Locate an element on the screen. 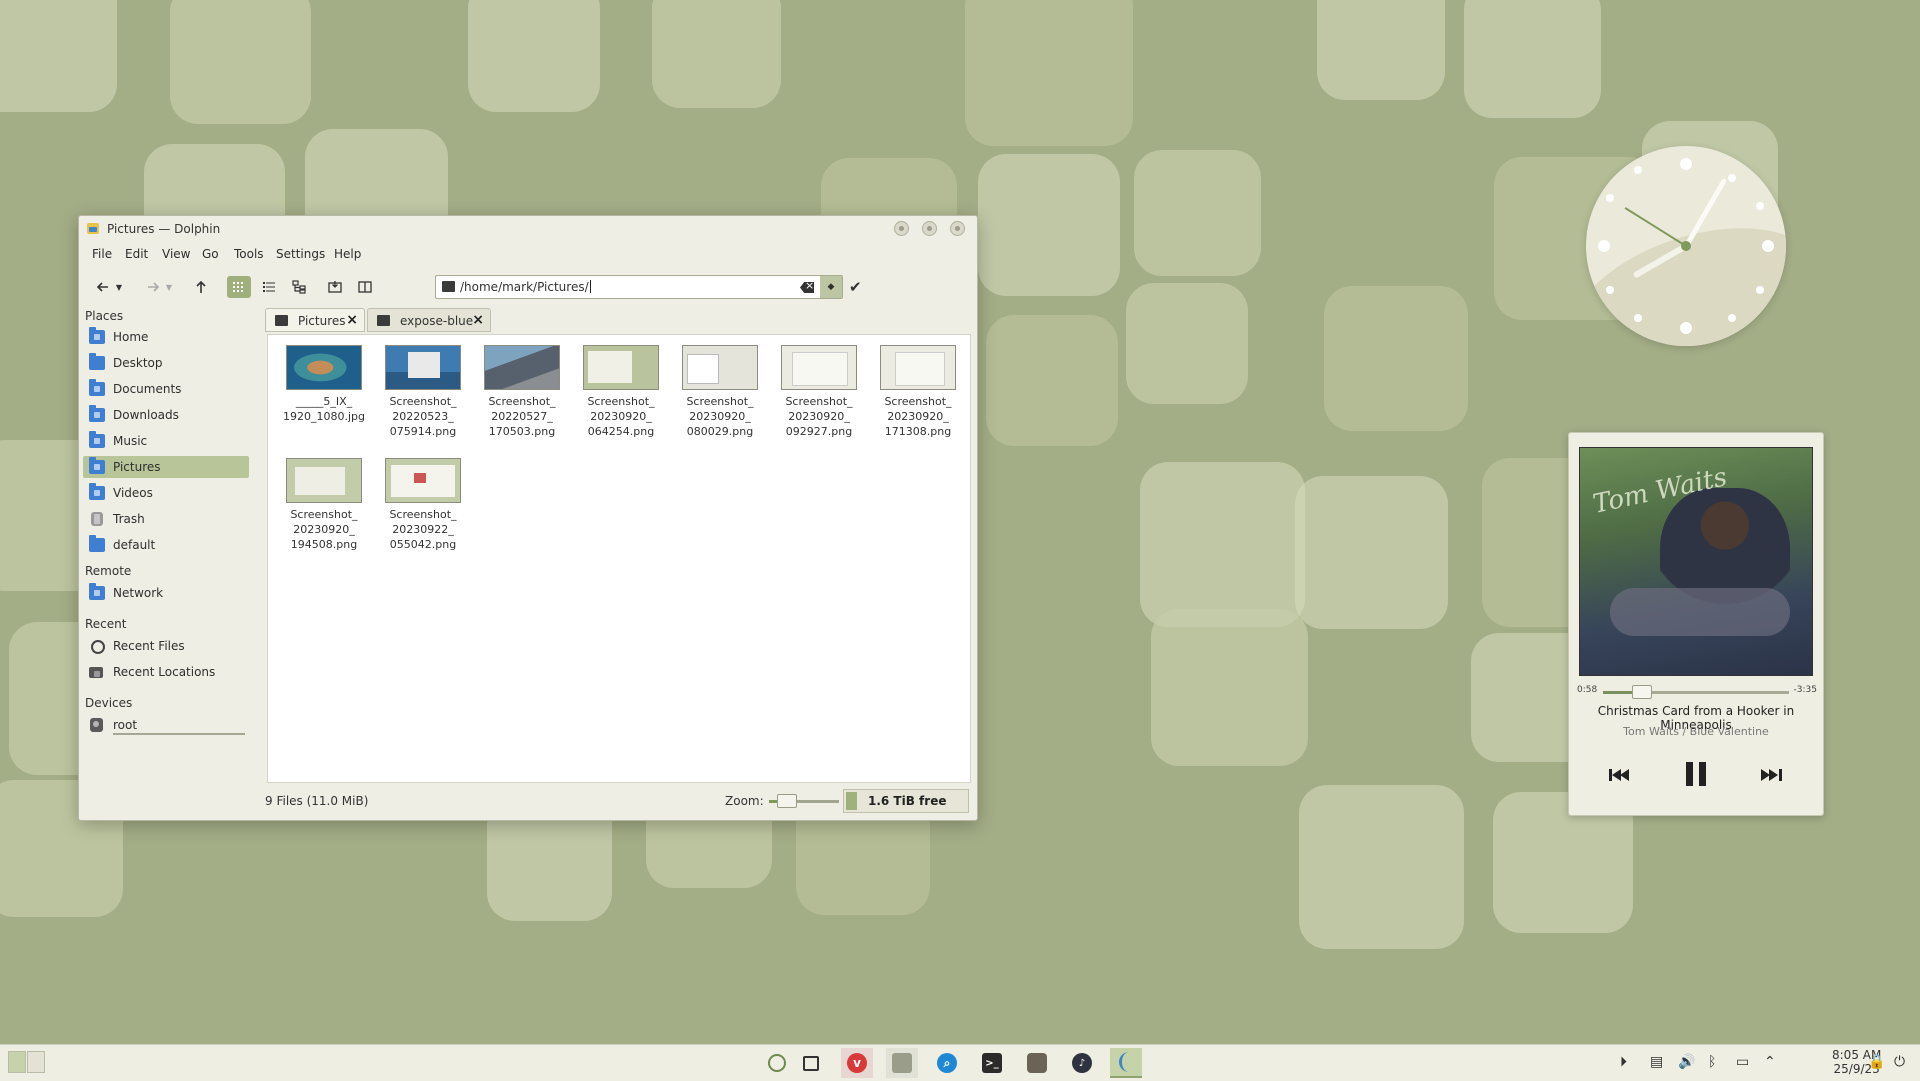 The height and width of the screenshot is (1081, 1920). location-bar: /home/mark/Pictures/ ◆ is located at coordinates (639, 287).